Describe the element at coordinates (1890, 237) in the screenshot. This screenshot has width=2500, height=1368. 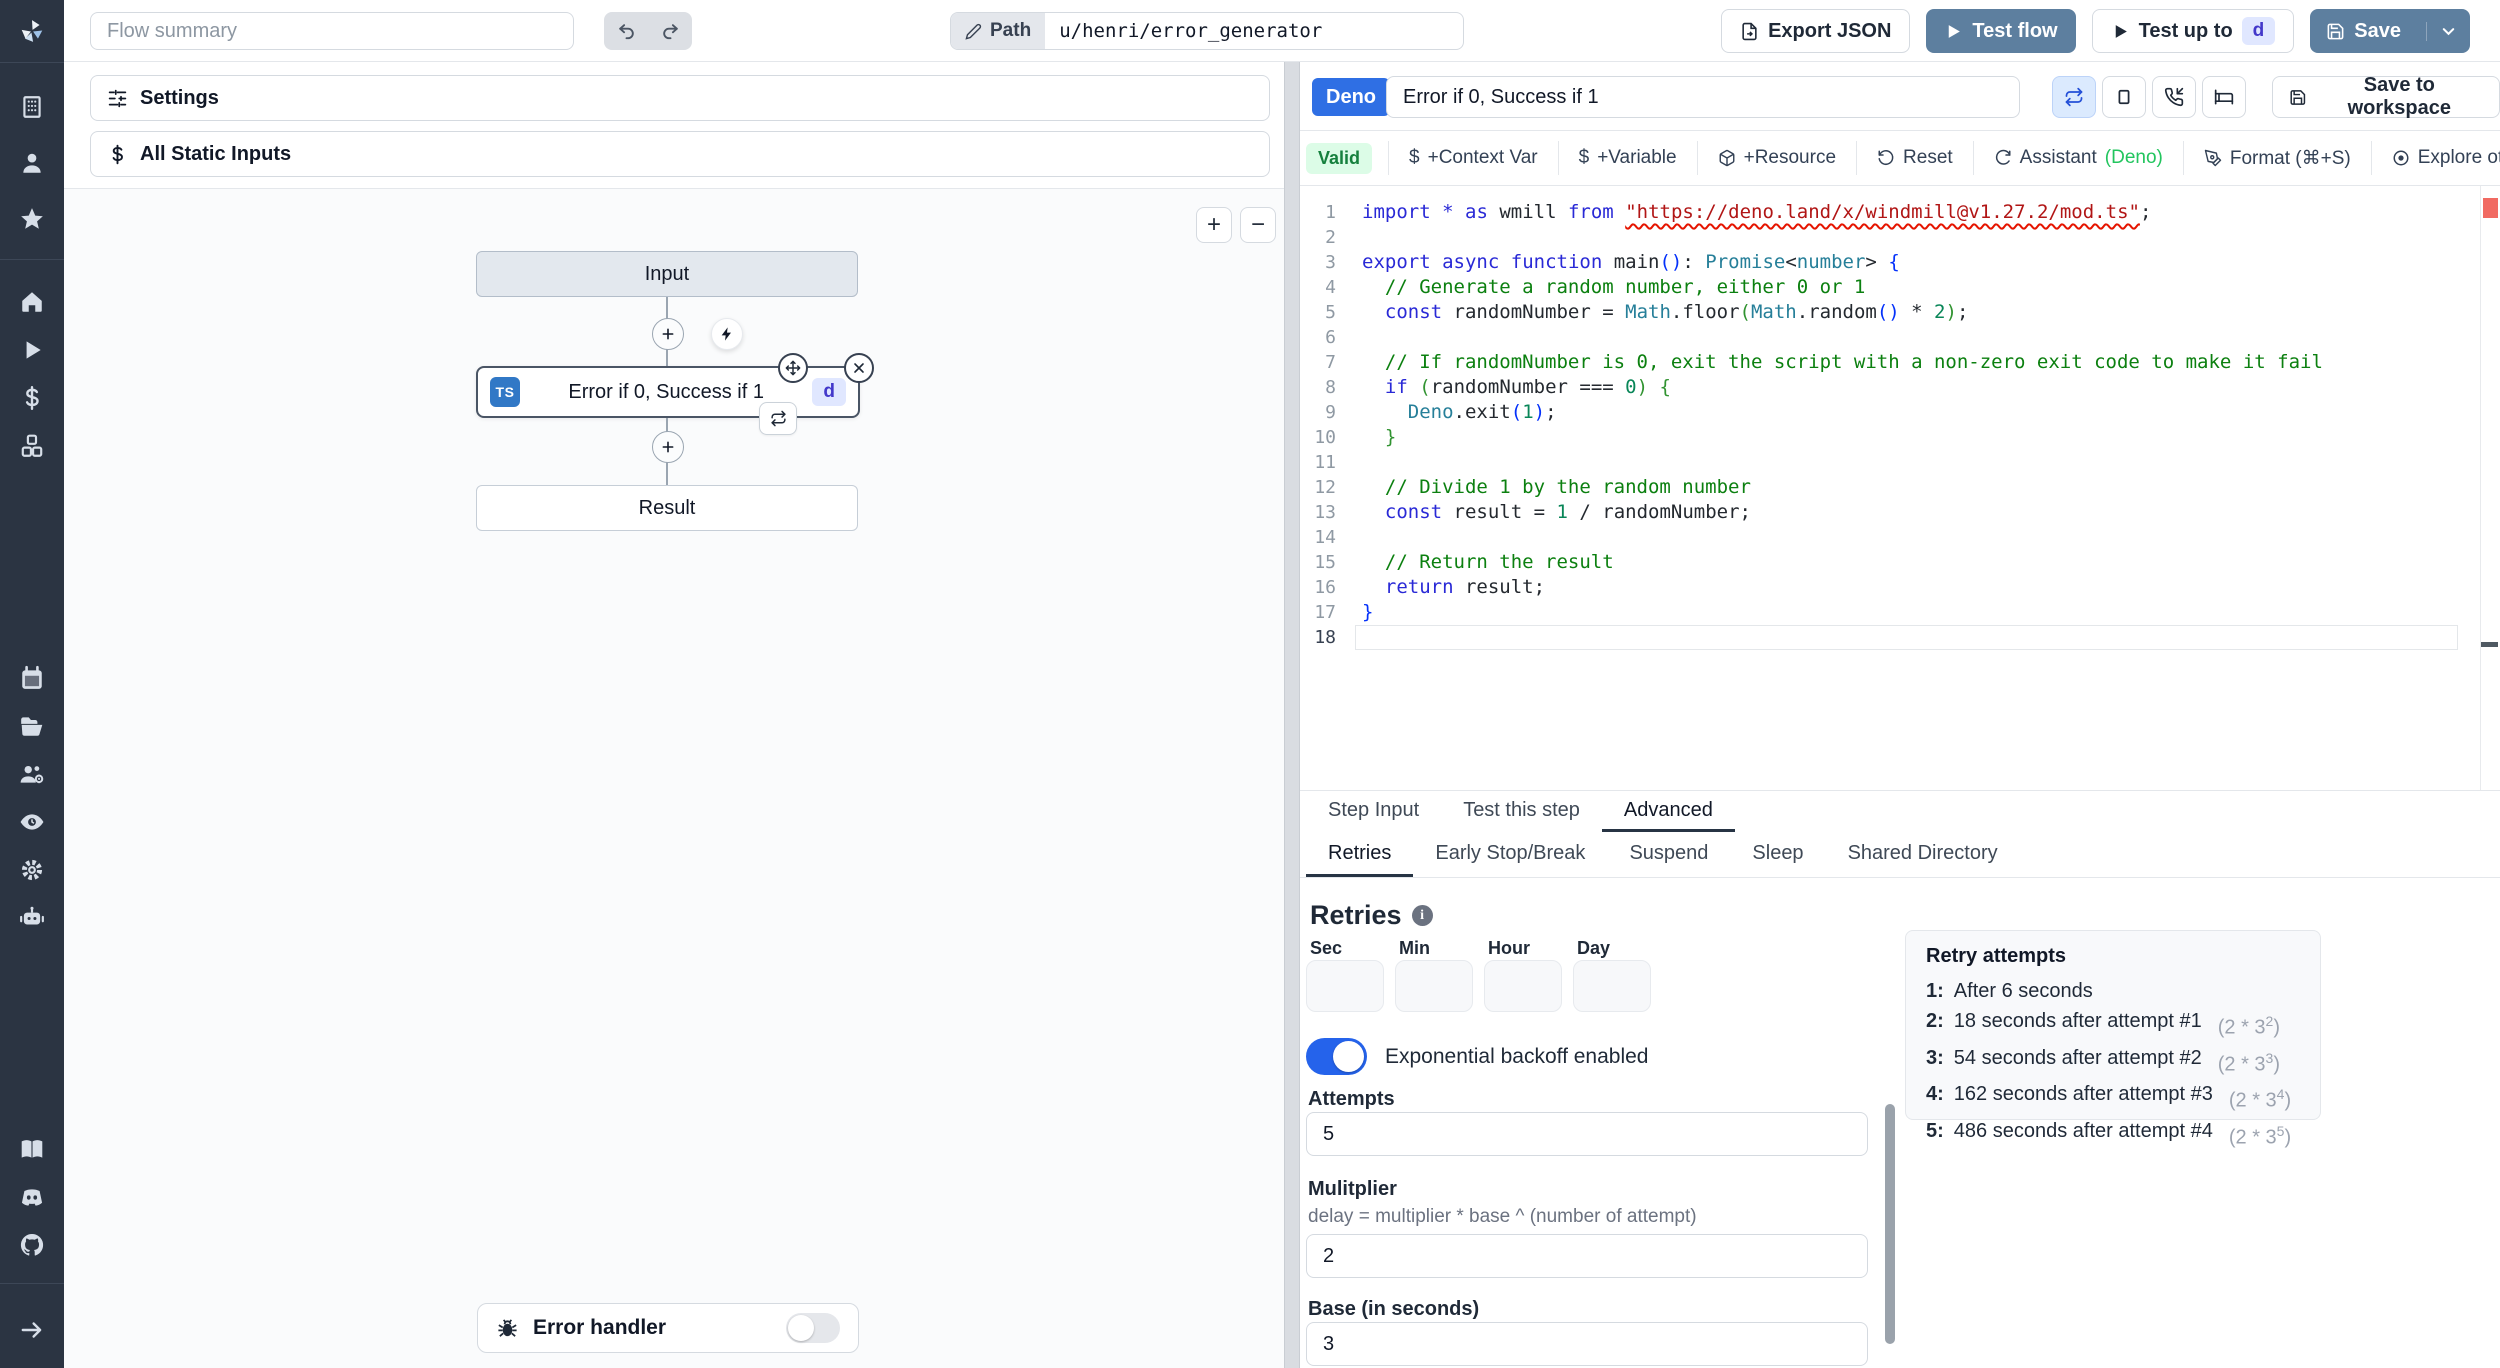
I see `code-line: 2` at that location.